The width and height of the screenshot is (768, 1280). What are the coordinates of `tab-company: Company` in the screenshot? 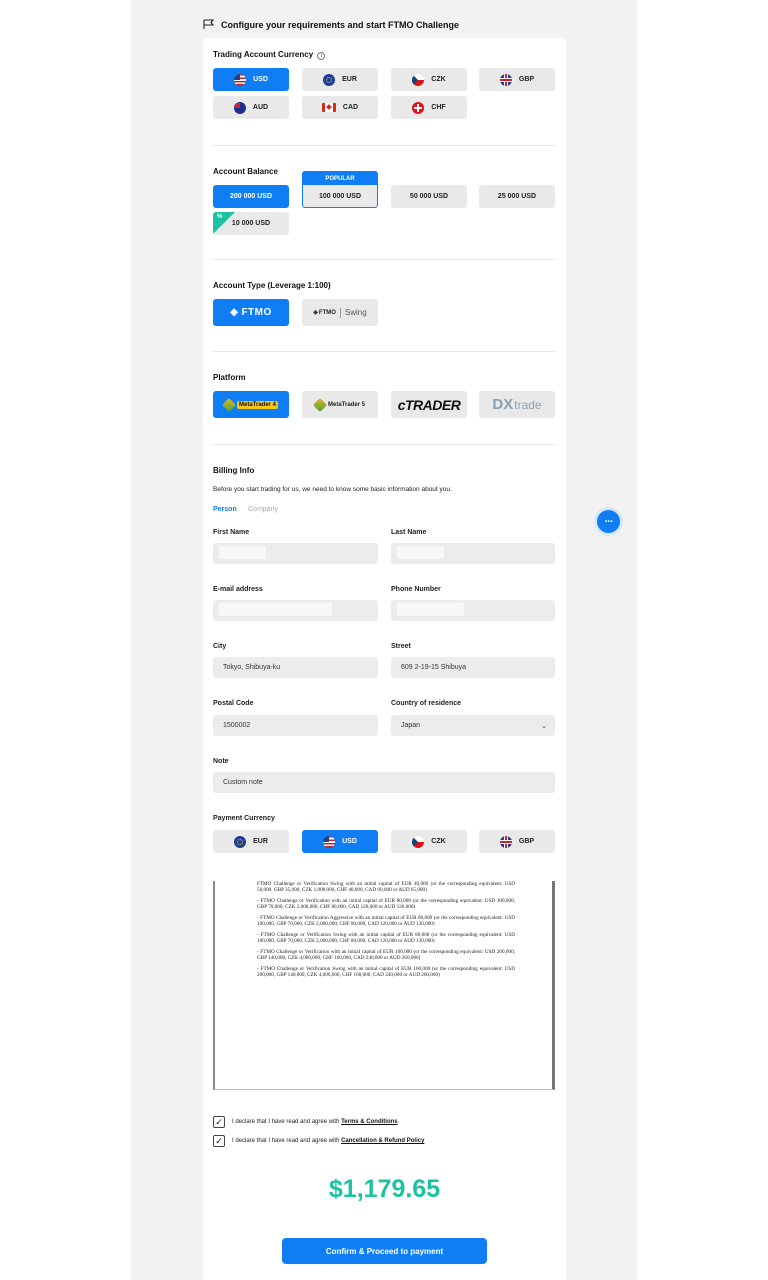 It's located at (263, 509).